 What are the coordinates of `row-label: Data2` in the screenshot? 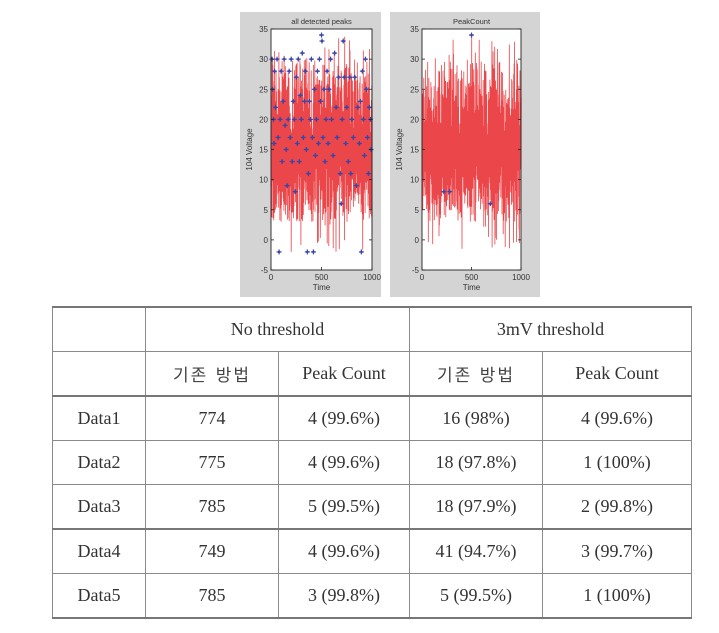 It's located at (99, 462).